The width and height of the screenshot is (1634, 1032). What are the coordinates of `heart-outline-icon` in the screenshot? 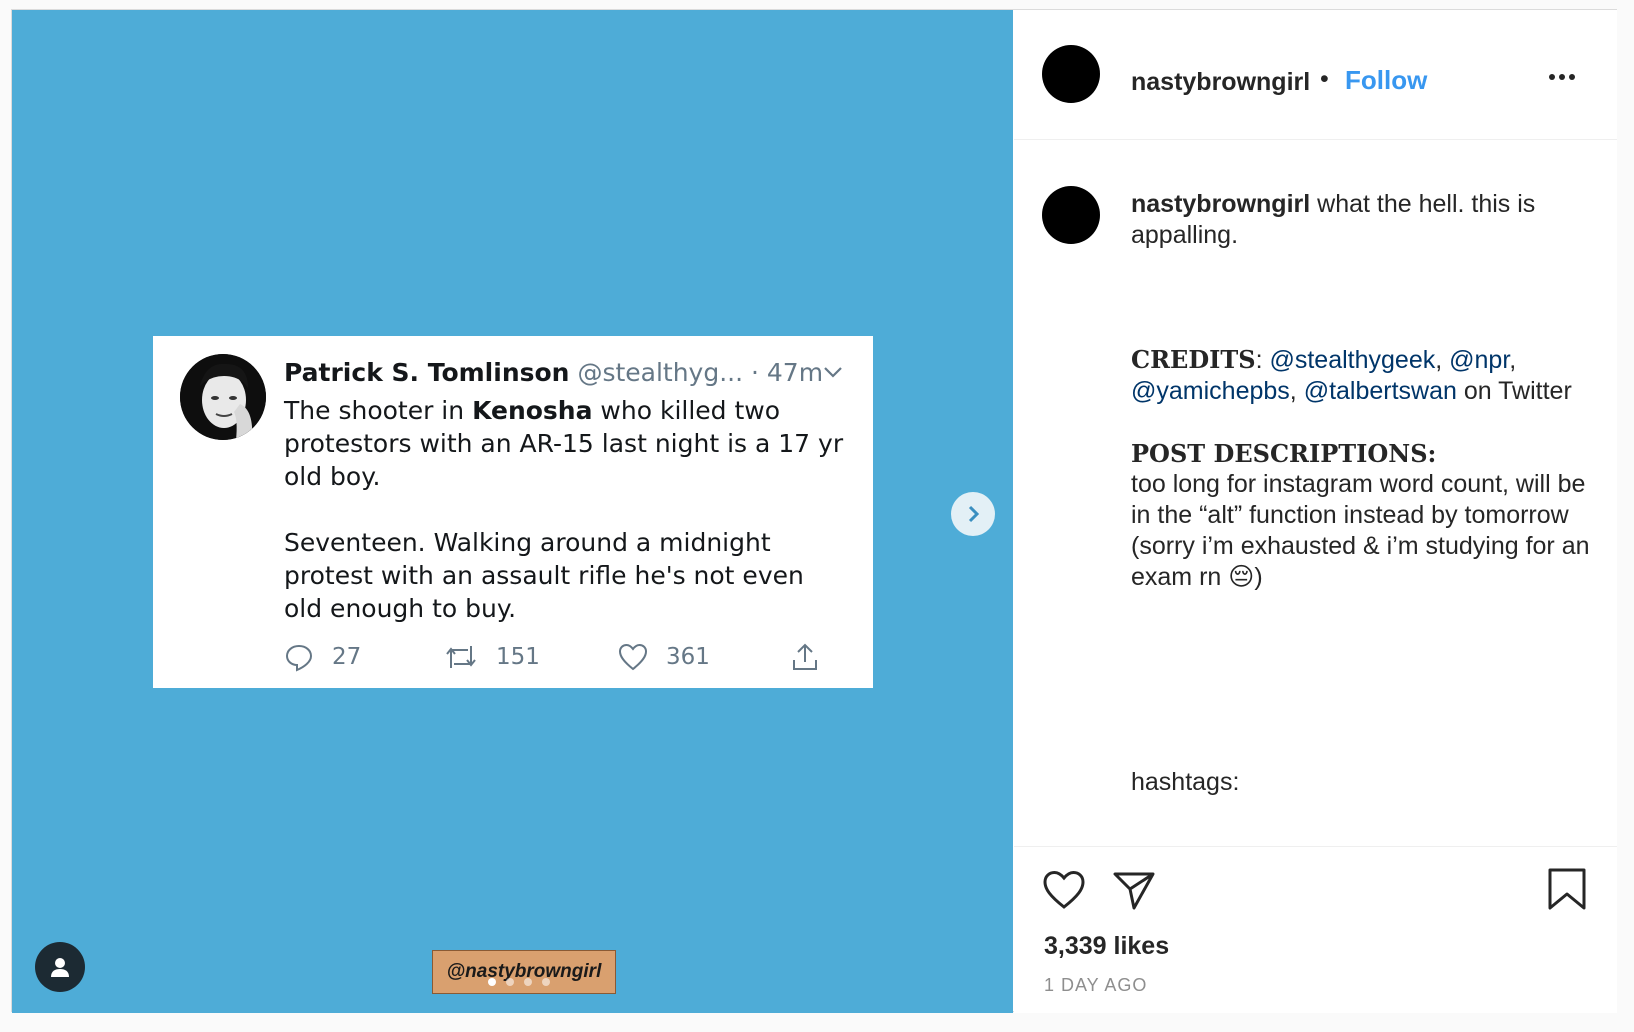 It's located at (633, 657).